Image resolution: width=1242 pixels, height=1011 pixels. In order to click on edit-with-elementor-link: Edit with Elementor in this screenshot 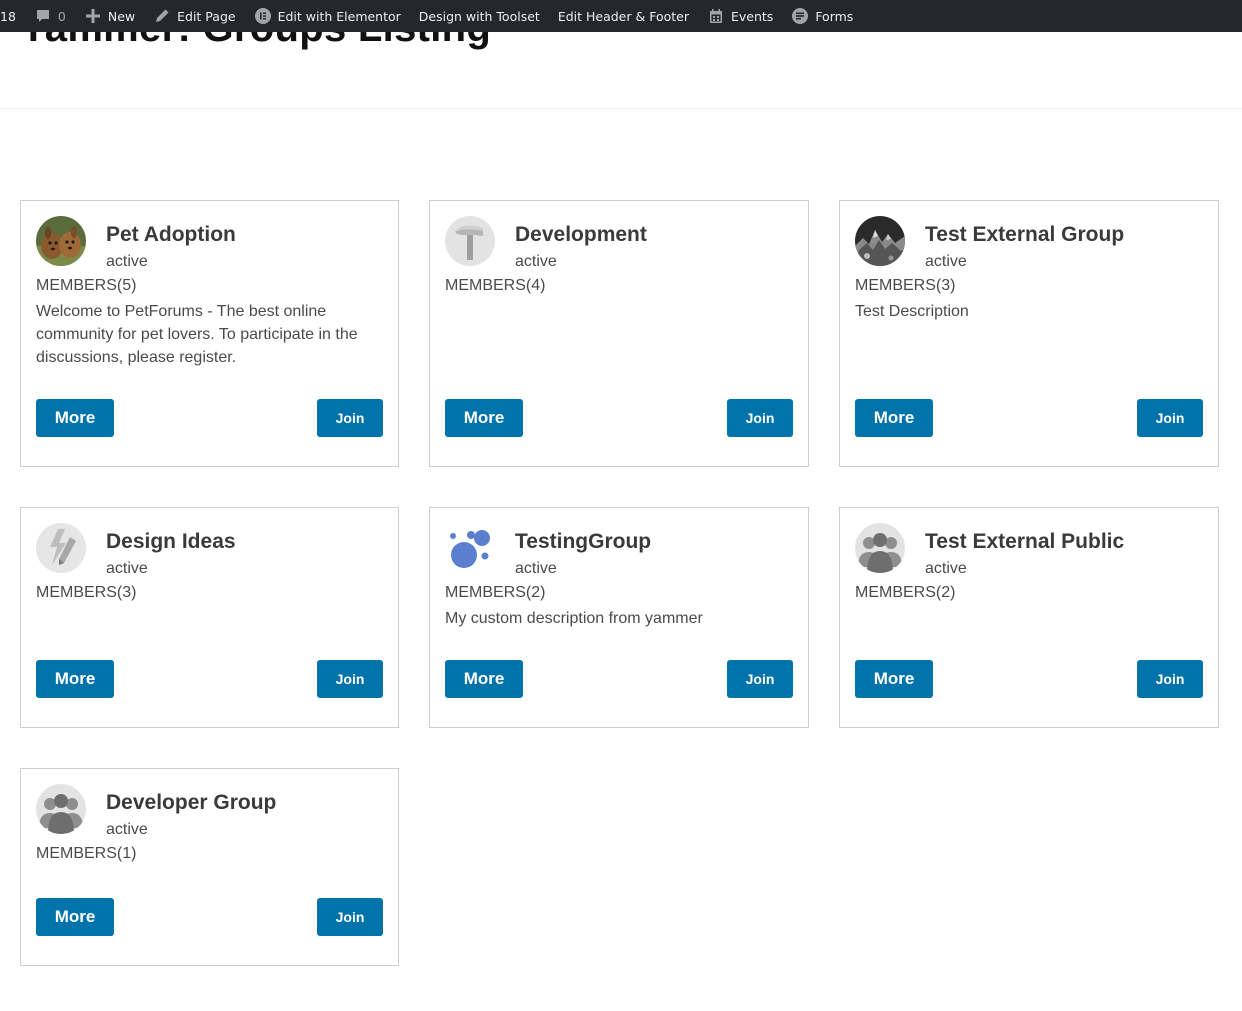, I will do `click(327, 16)`.